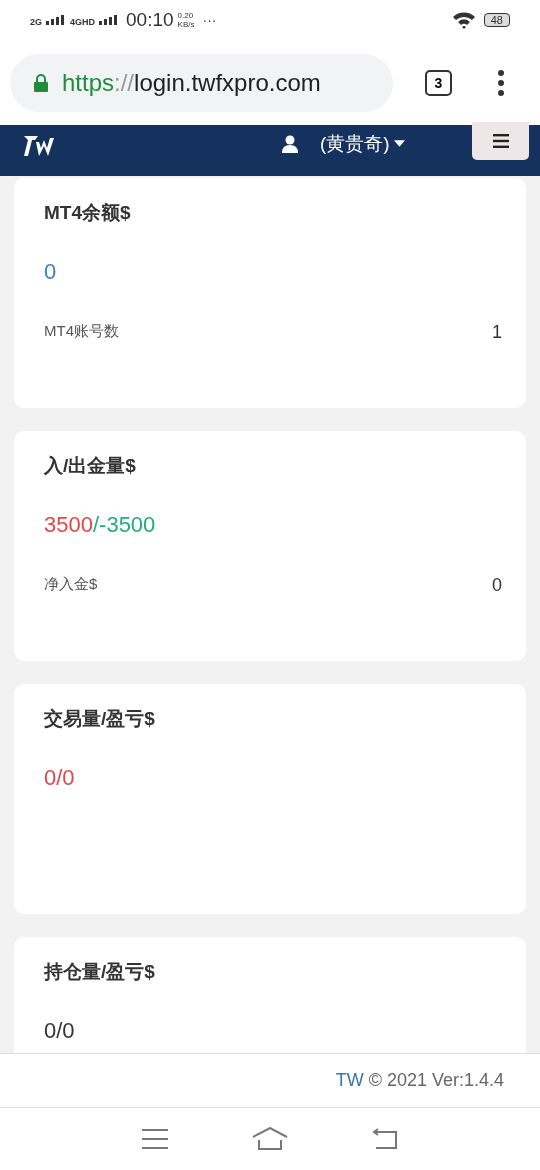 This screenshot has width=540, height=1170. Describe the element at coordinates (362, 143) in the screenshot. I see `user-dropdown: (黄贵奇)` at that location.